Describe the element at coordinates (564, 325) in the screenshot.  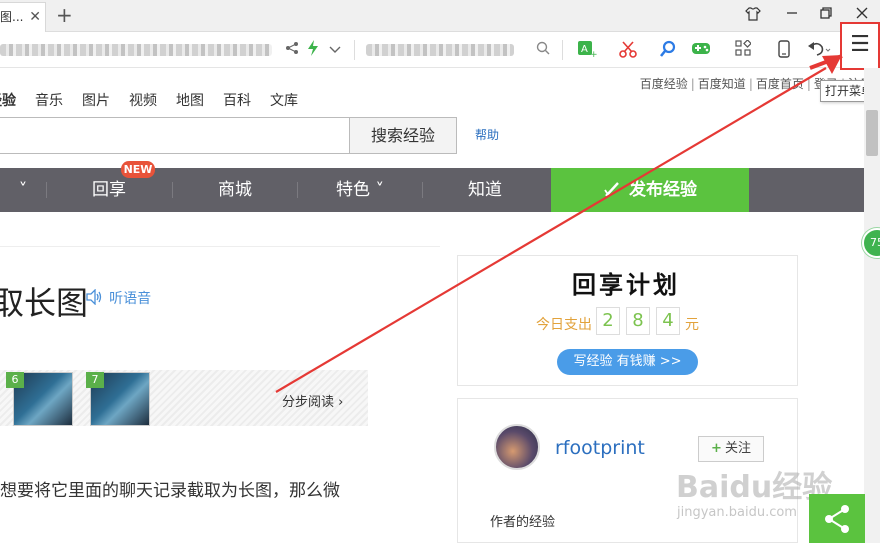
I see `today-spend-label: 今日支出` at that location.